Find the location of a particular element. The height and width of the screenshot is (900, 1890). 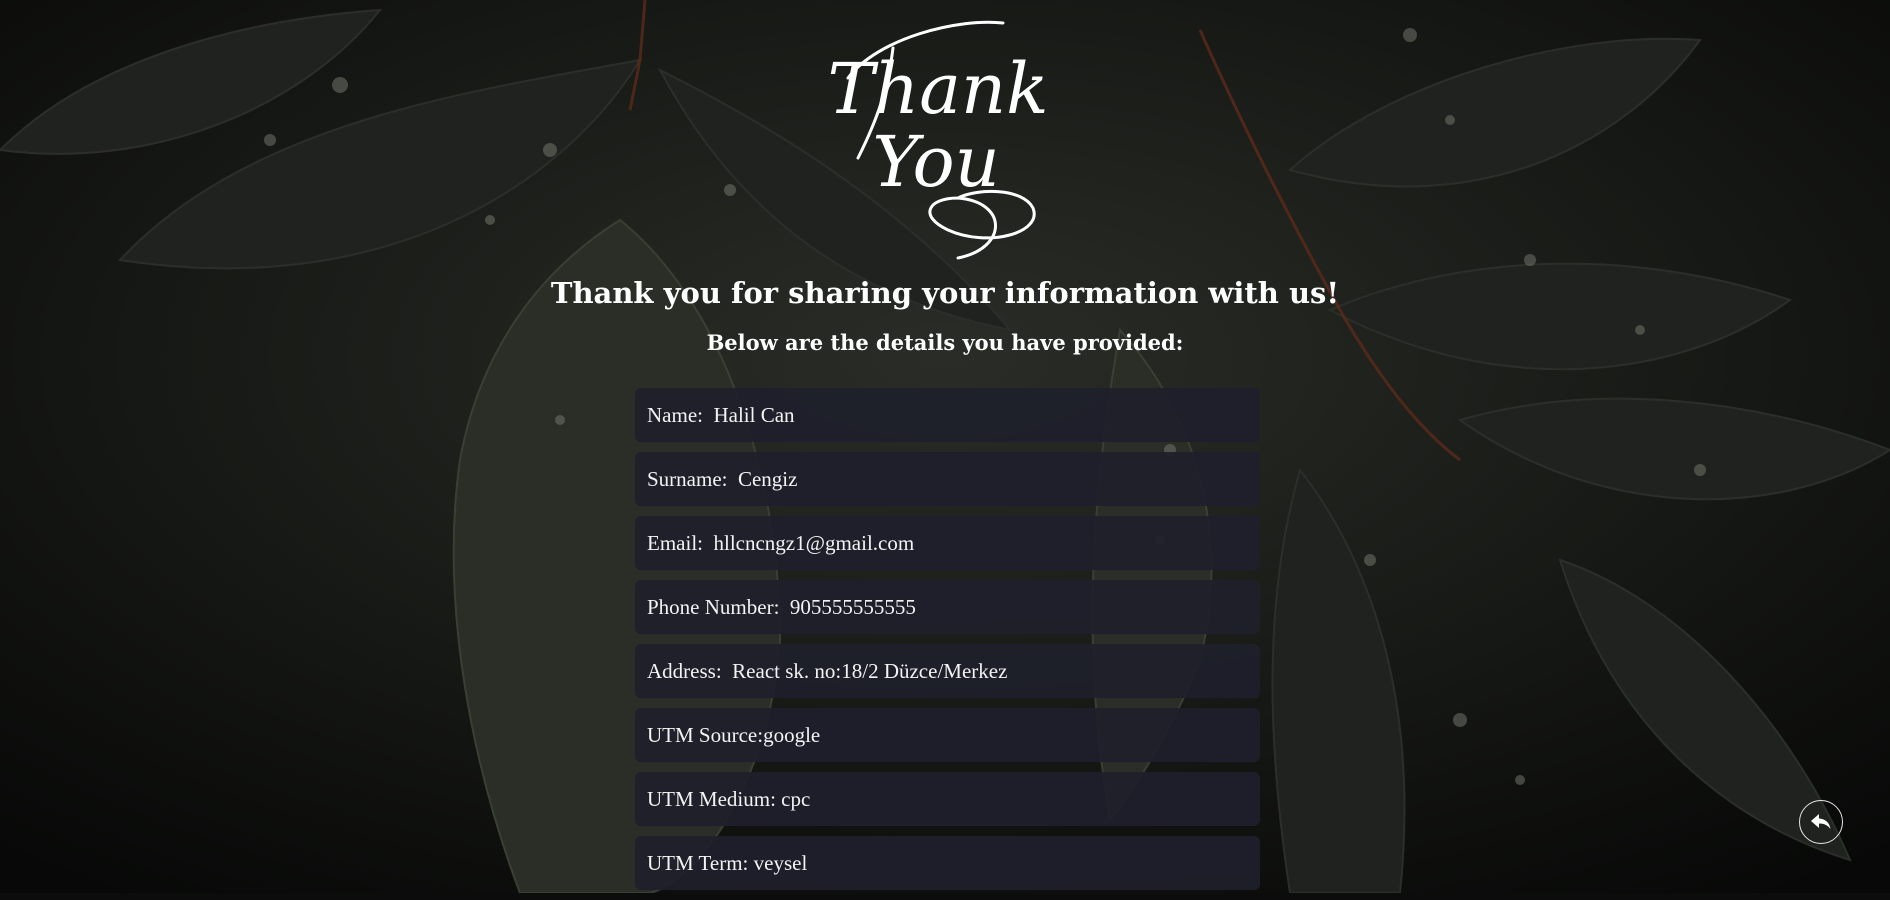

detail-label: Address: is located at coordinates (684, 670).